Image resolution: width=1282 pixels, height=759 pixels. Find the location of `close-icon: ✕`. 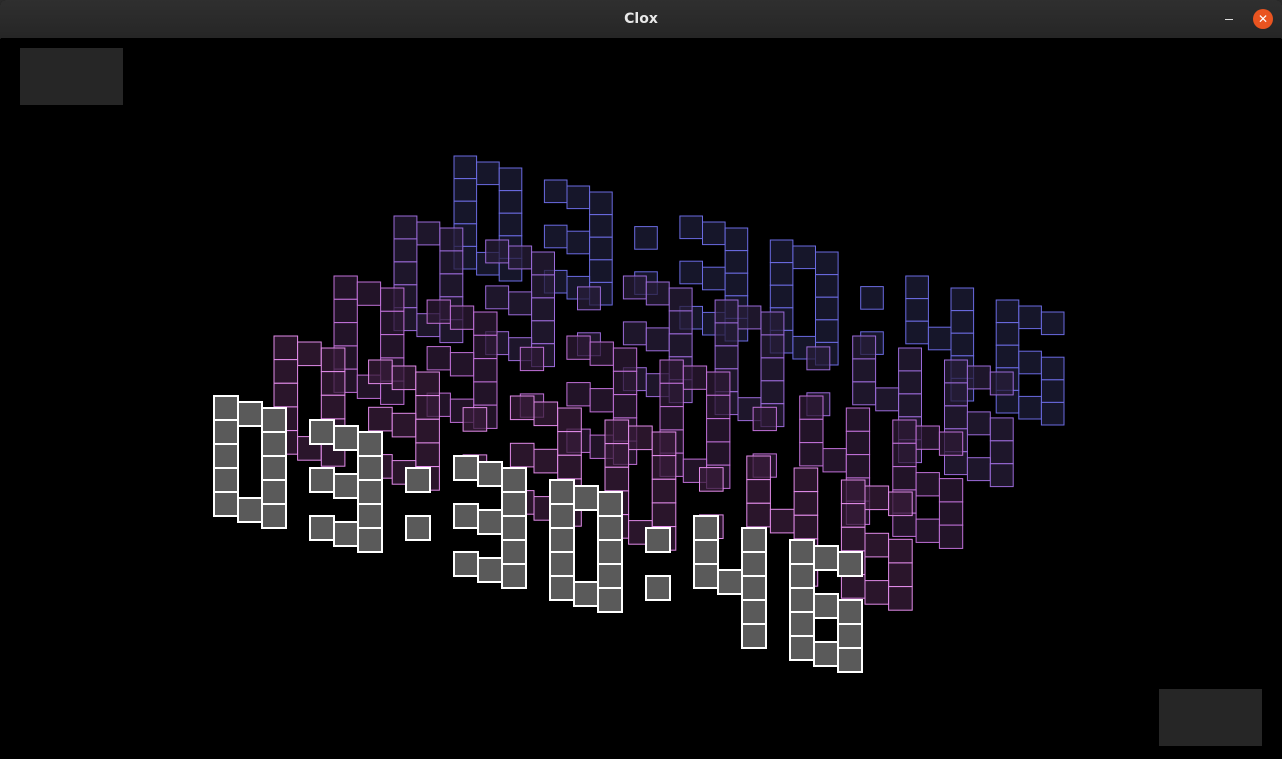

close-icon: ✕ is located at coordinates (1263, 19).